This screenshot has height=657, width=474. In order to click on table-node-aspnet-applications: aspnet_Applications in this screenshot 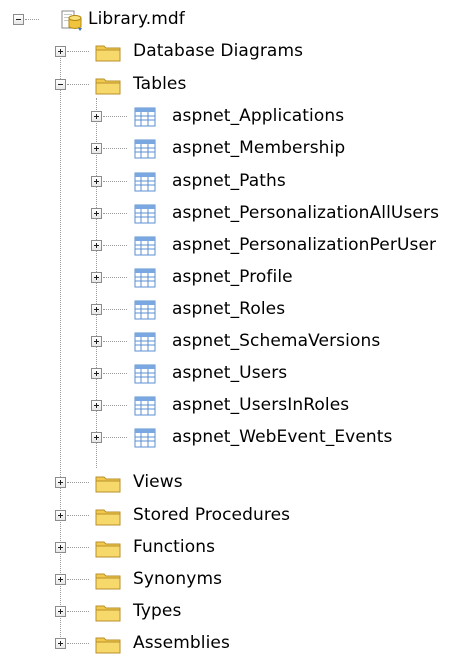, I will do `click(237, 117)`.